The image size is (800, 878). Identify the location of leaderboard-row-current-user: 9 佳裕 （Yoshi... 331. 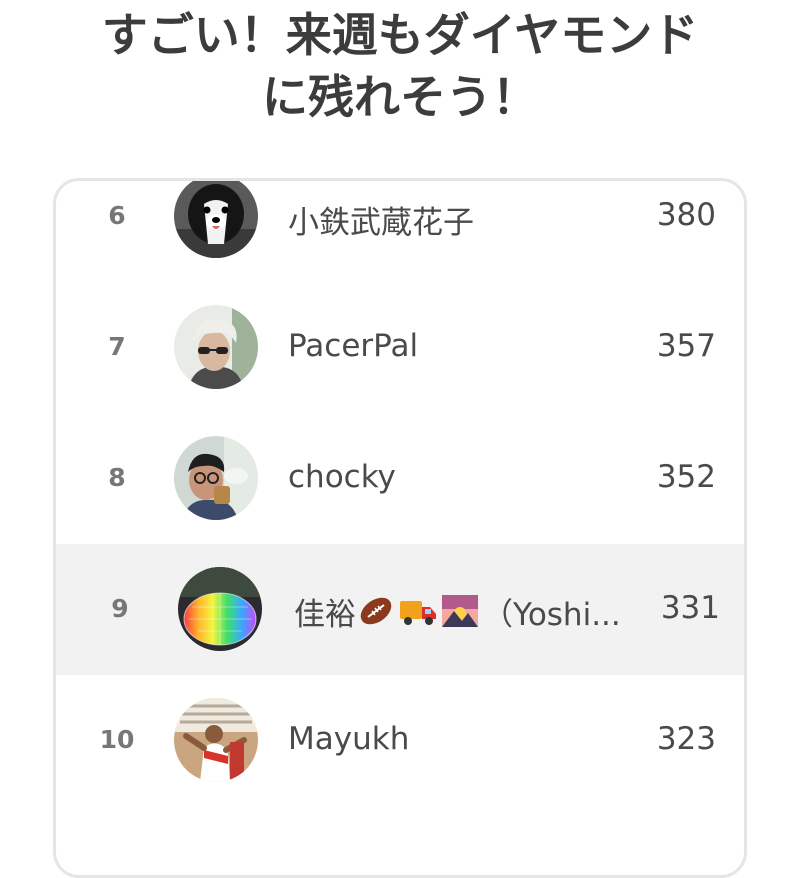
(400, 609).